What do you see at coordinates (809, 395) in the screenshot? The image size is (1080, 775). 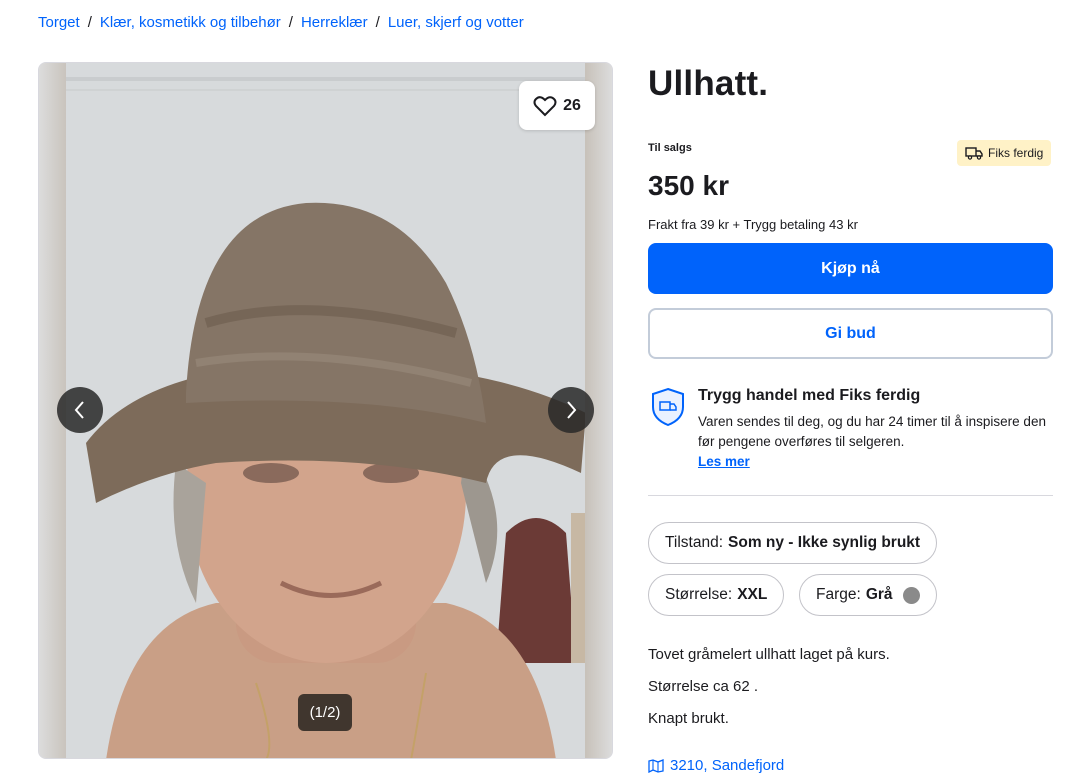 I see `safe-trade-heading: Trygg handel med Fiks ferdig` at bounding box center [809, 395].